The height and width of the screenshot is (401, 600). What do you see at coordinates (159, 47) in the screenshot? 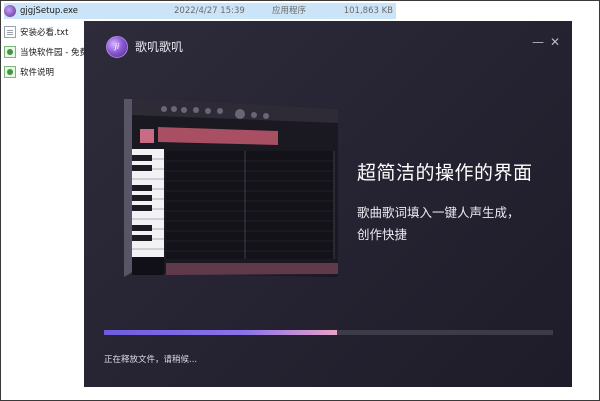
I see `app-title: 歌叽歌叽` at bounding box center [159, 47].